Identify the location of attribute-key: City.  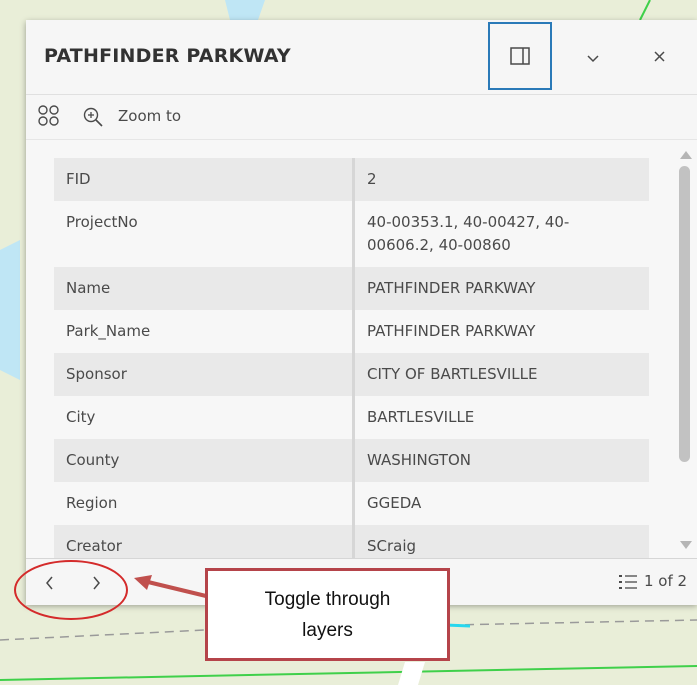
(204, 417).